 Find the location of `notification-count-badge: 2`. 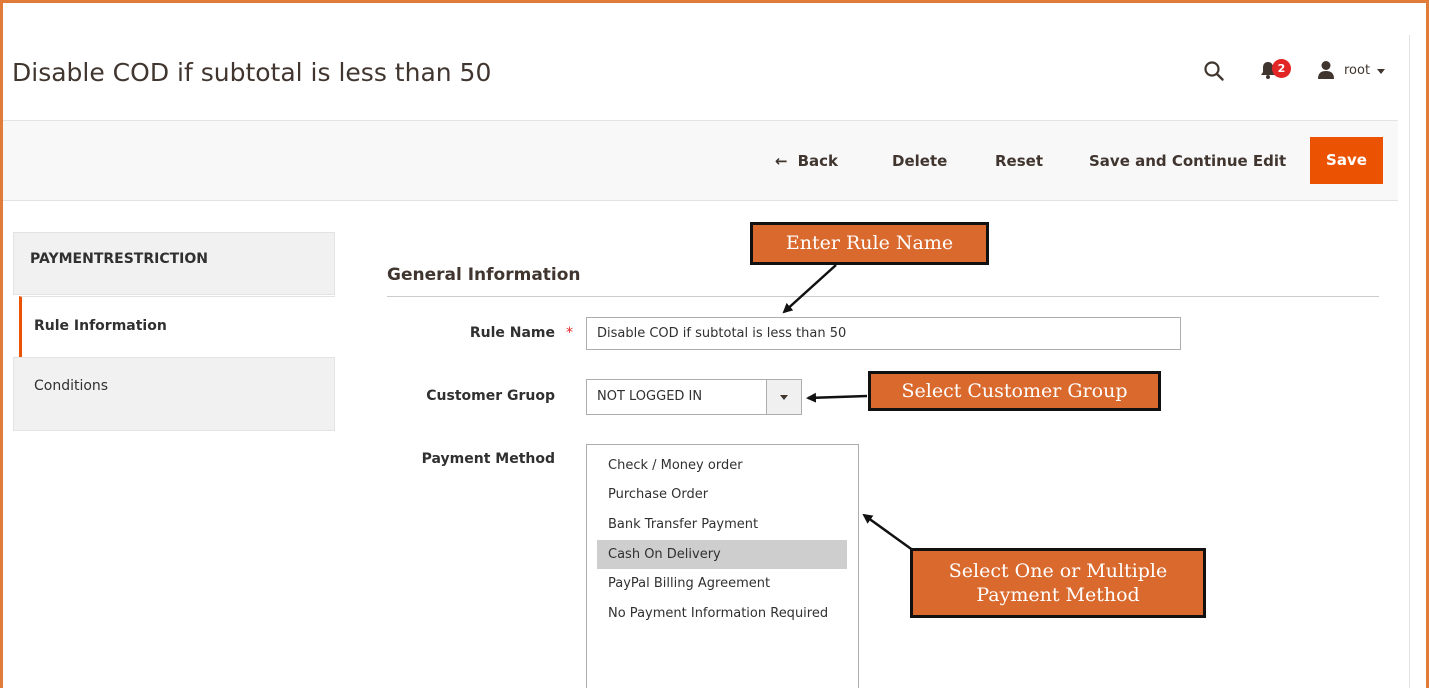

notification-count-badge: 2 is located at coordinates (1281, 68).